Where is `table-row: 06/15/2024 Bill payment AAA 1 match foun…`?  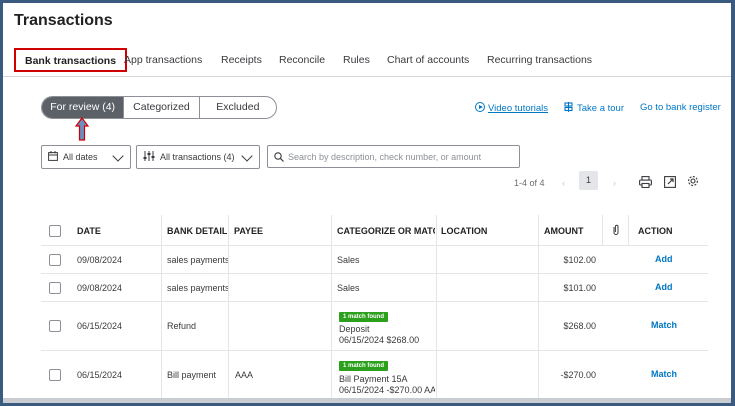 table-row: 06/15/2024 Bill payment AAA 1 match foun… is located at coordinates (374, 377).